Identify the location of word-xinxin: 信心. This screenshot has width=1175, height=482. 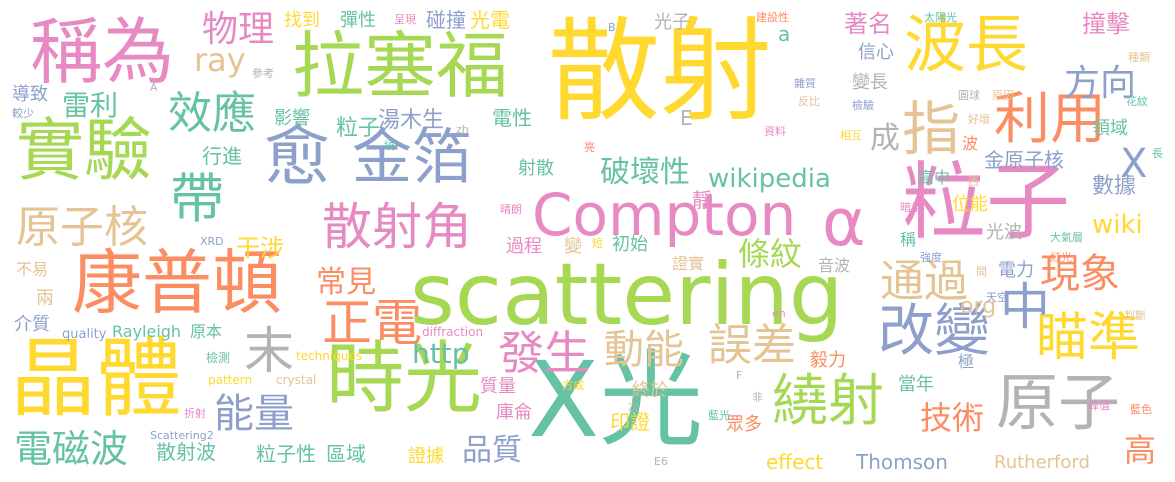
(876, 52).